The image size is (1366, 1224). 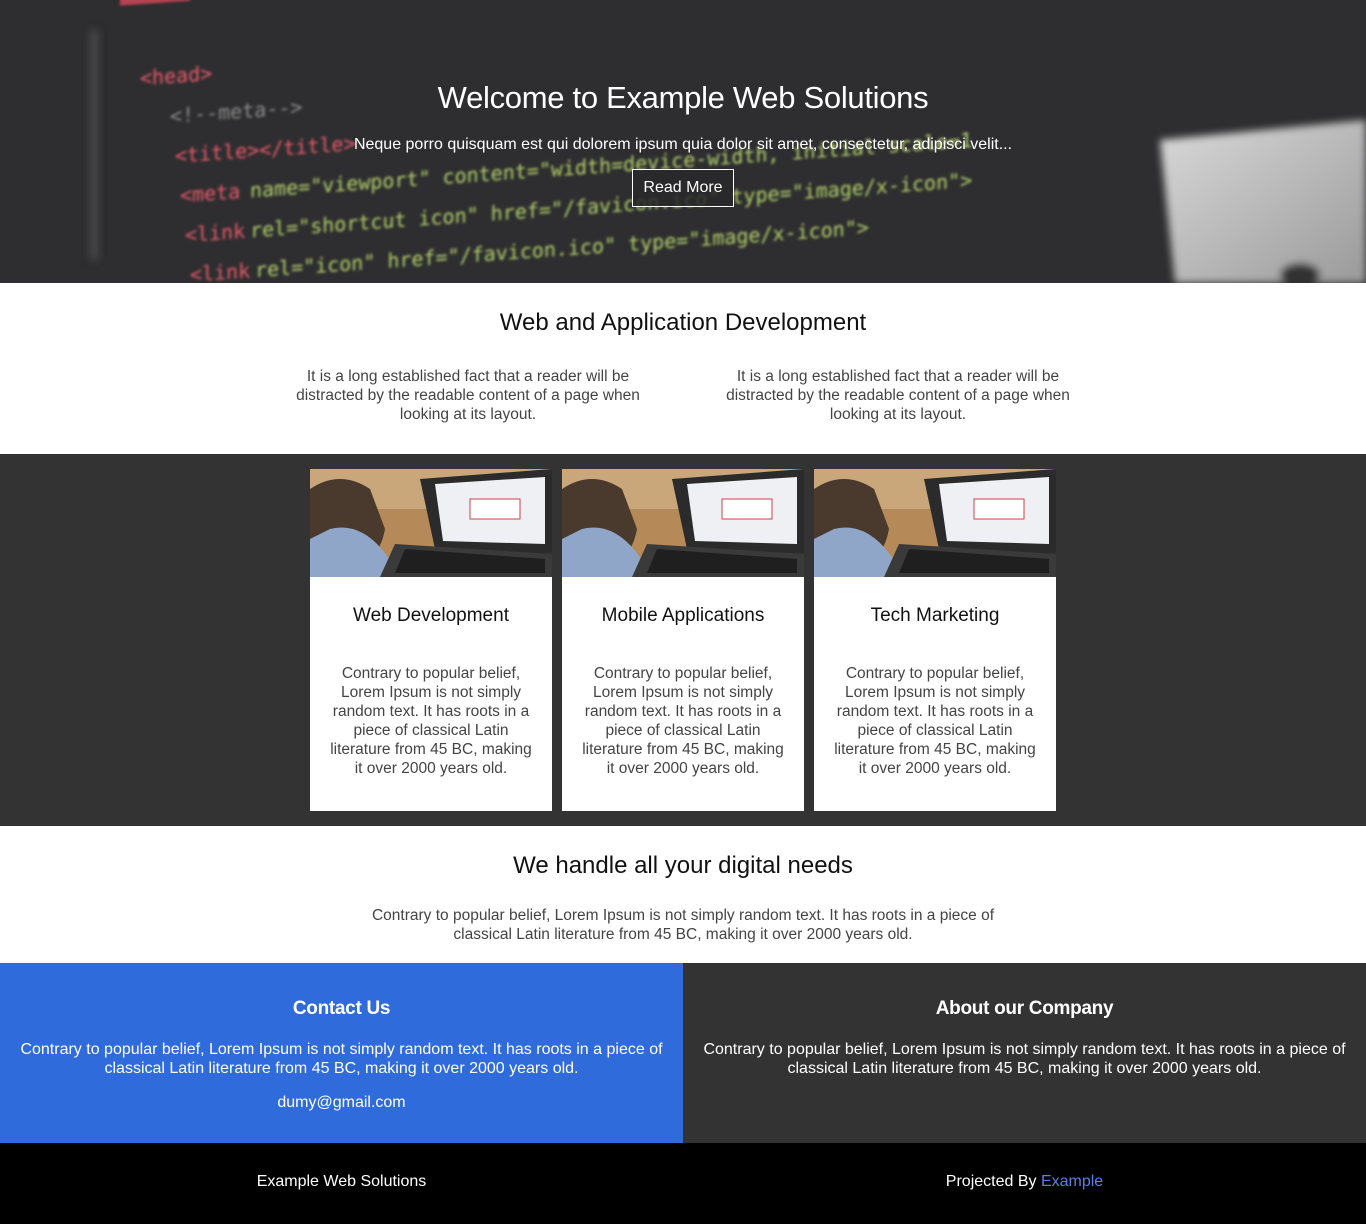 What do you see at coordinates (935, 615) in the screenshot?
I see `service-card-title: Tech Marketing` at bounding box center [935, 615].